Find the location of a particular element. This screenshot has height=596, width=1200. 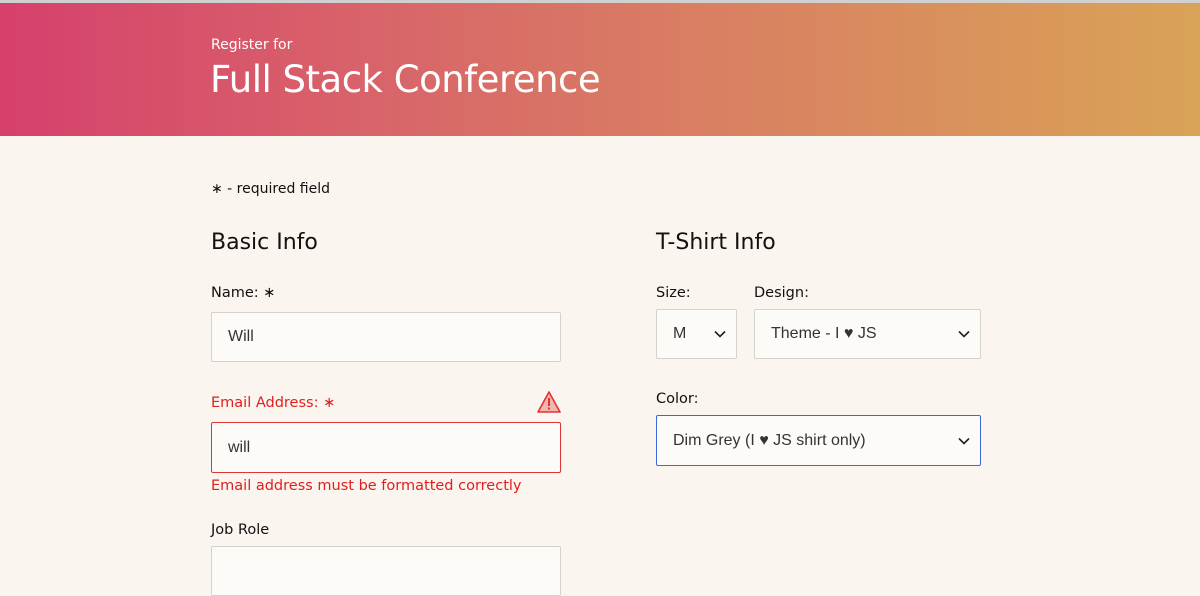

email-field: will is located at coordinates (386, 447).